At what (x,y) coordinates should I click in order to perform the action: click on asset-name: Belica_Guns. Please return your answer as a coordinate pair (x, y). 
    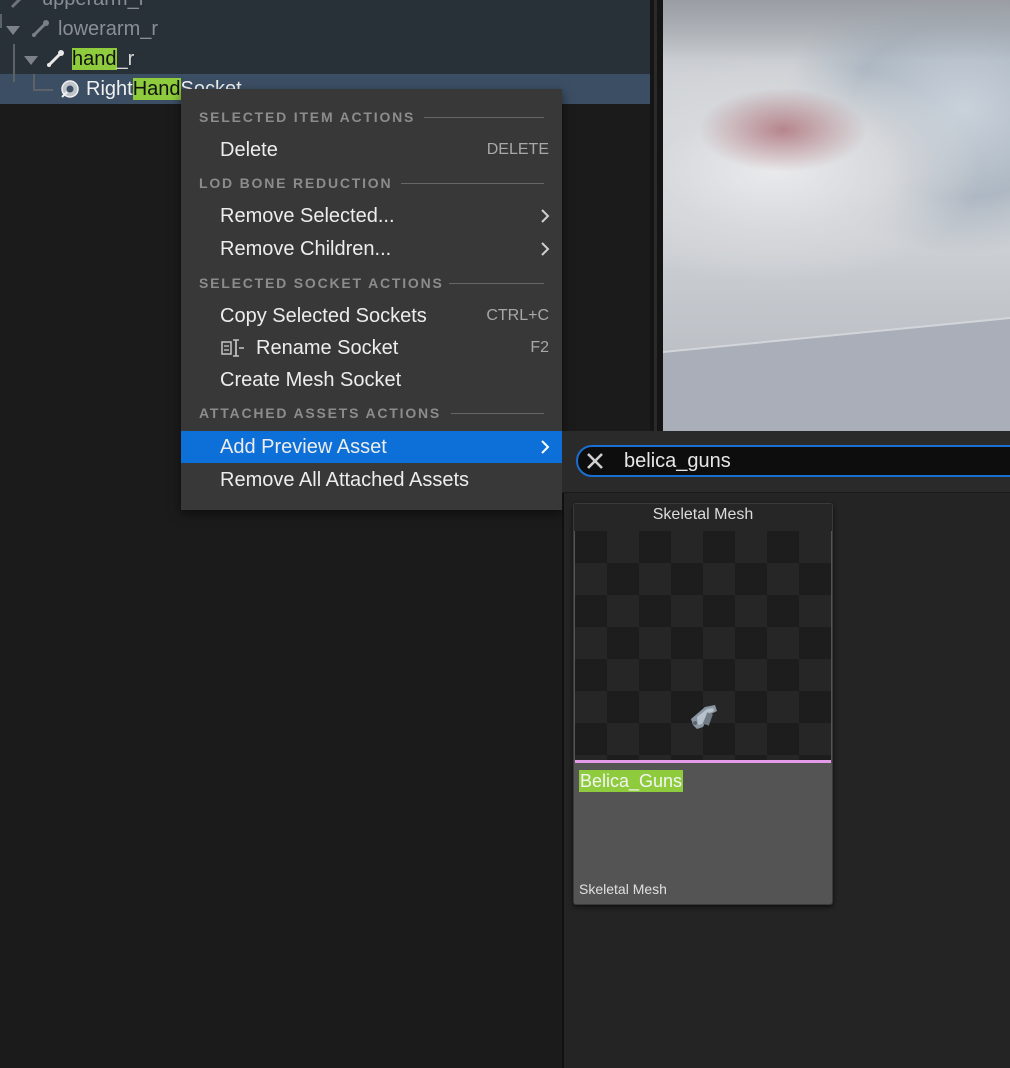
    Looking at the image, I should click on (631, 781).